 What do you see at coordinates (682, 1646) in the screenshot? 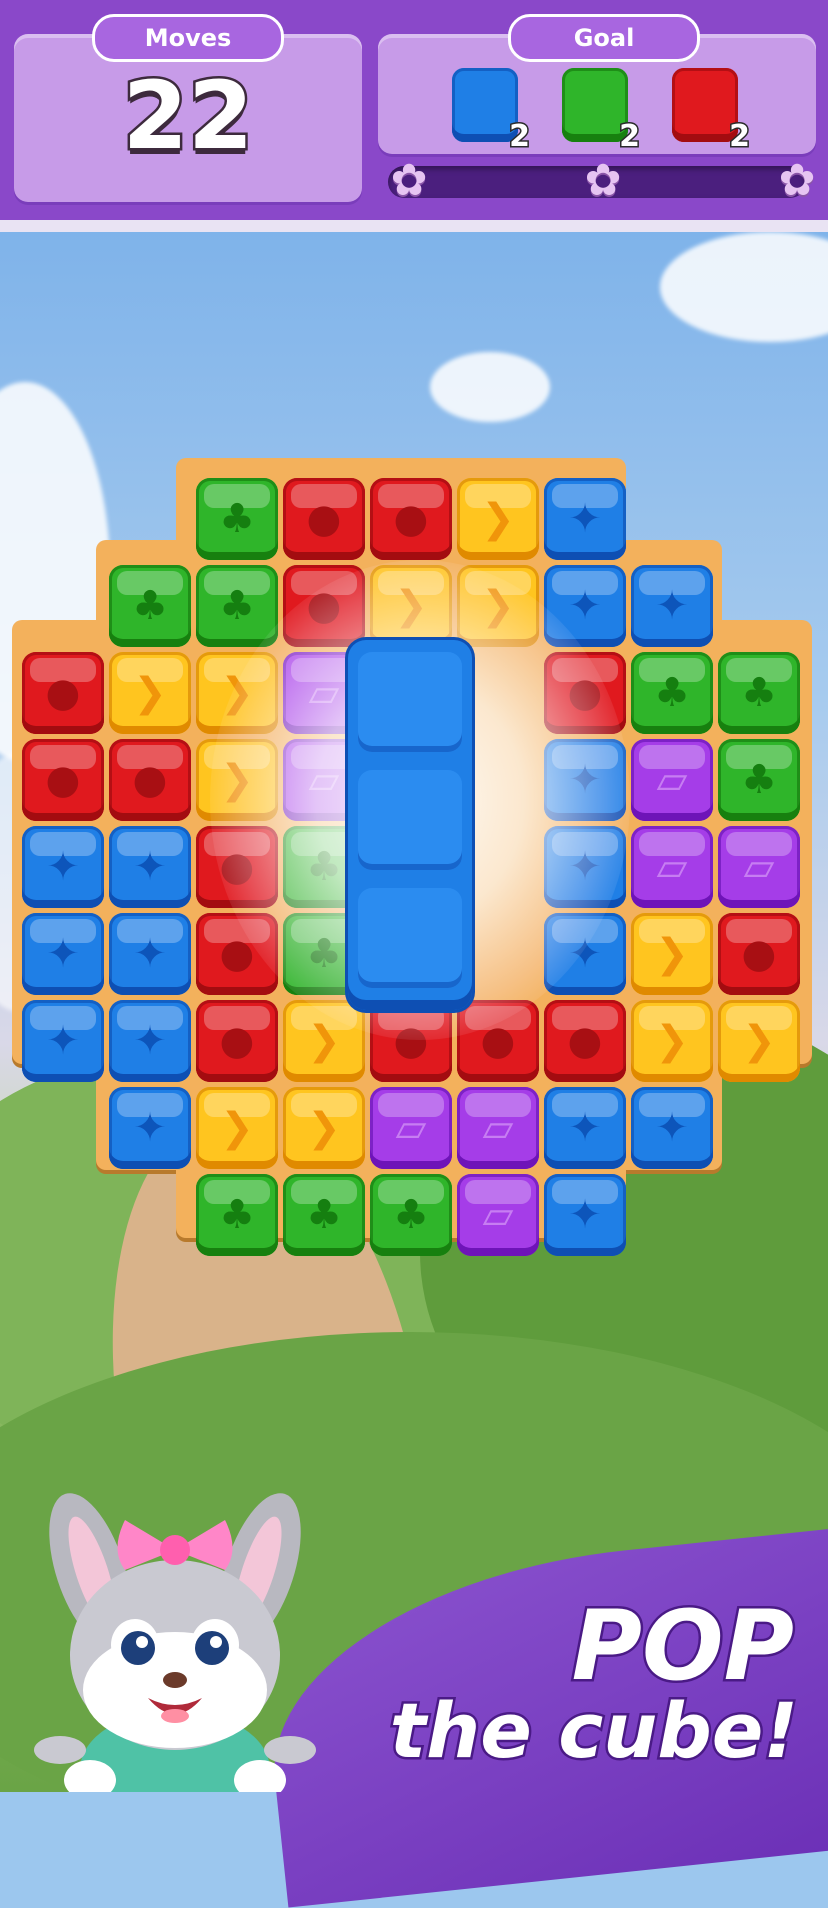
I see `banner-title: POP` at bounding box center [682, 1646].